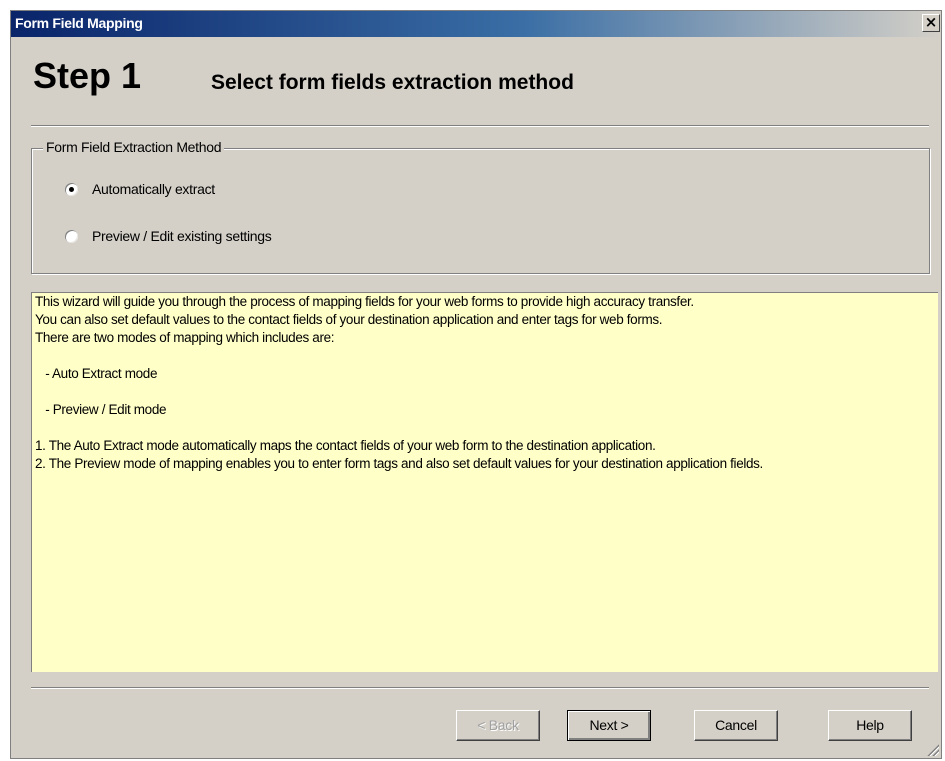 This screenshot has height=761, width=945. I want to click on cancel-button: Cancel, so click(736, 725).